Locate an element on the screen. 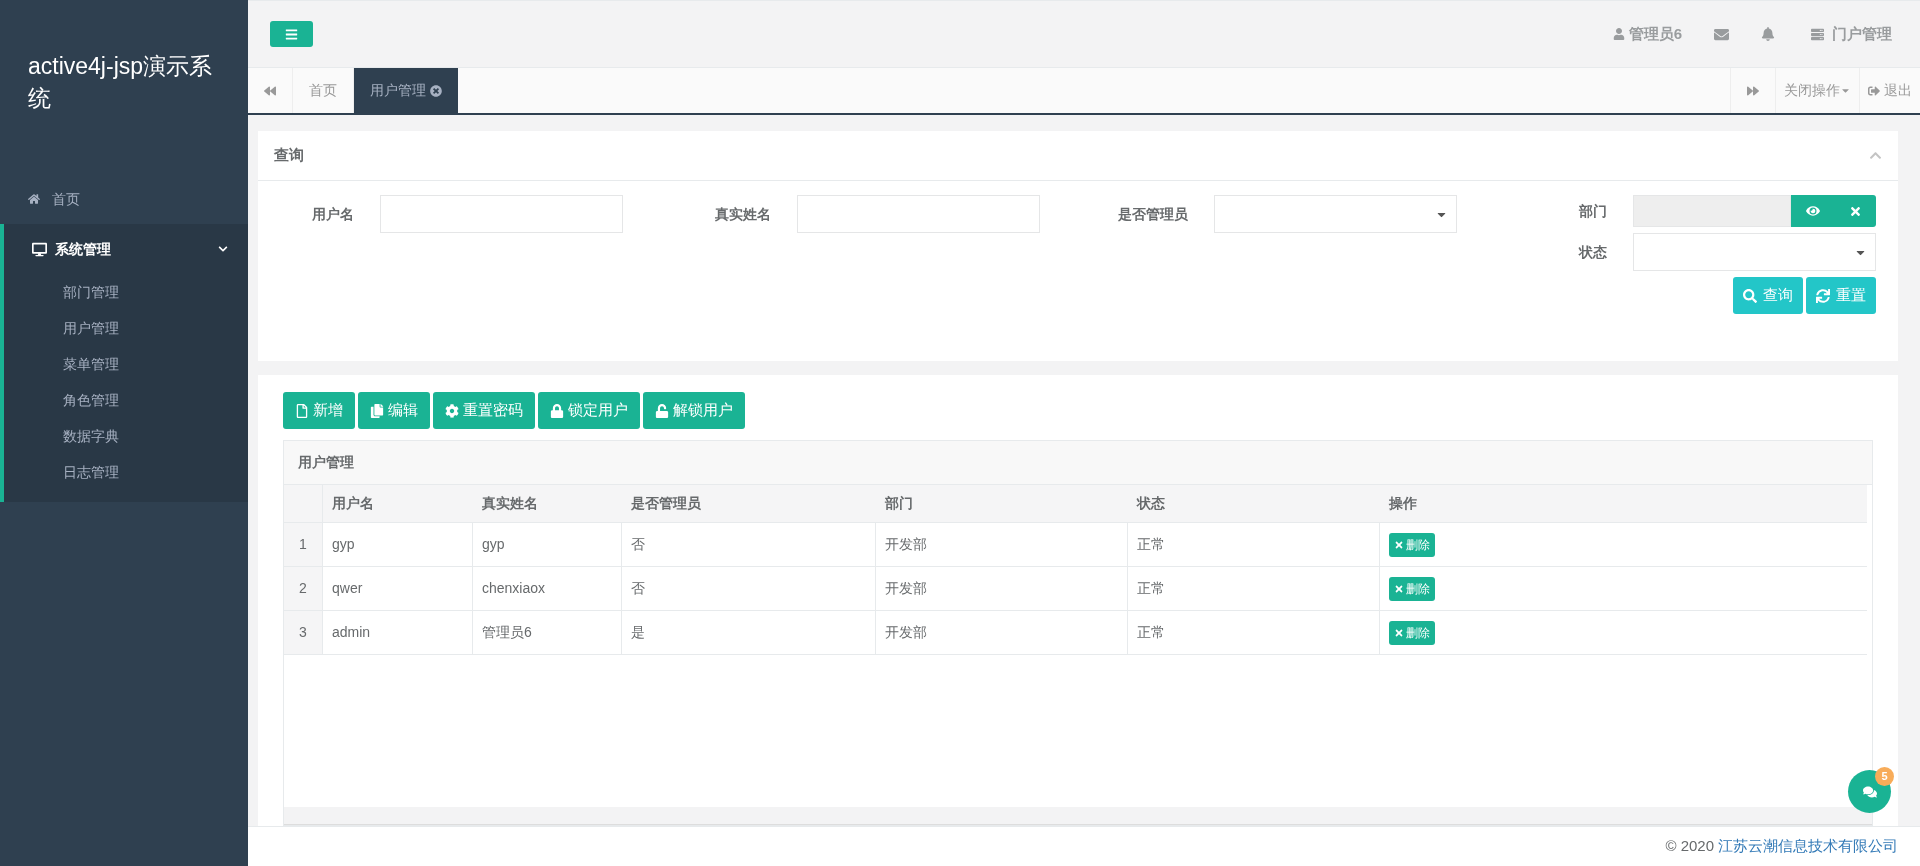  server-icon is located at coordinates (1817, 34).